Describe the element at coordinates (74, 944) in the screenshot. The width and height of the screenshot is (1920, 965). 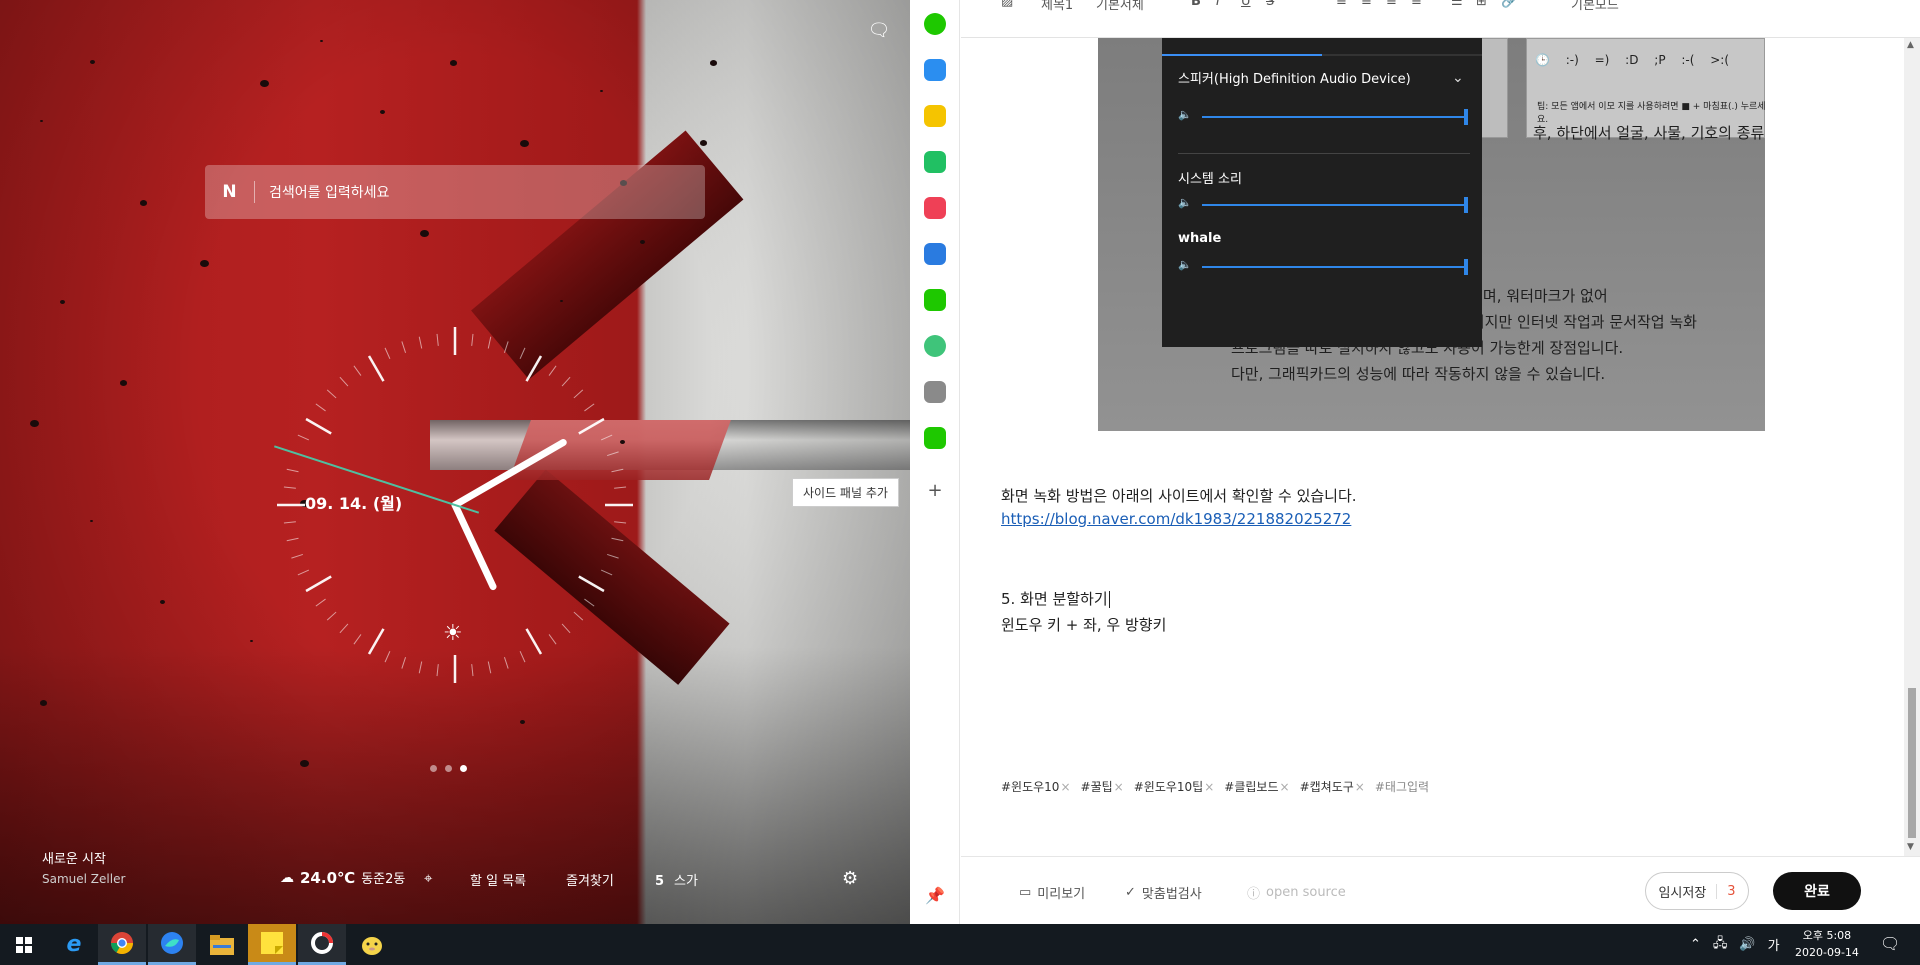
I see `ie-icon: e` at that location.